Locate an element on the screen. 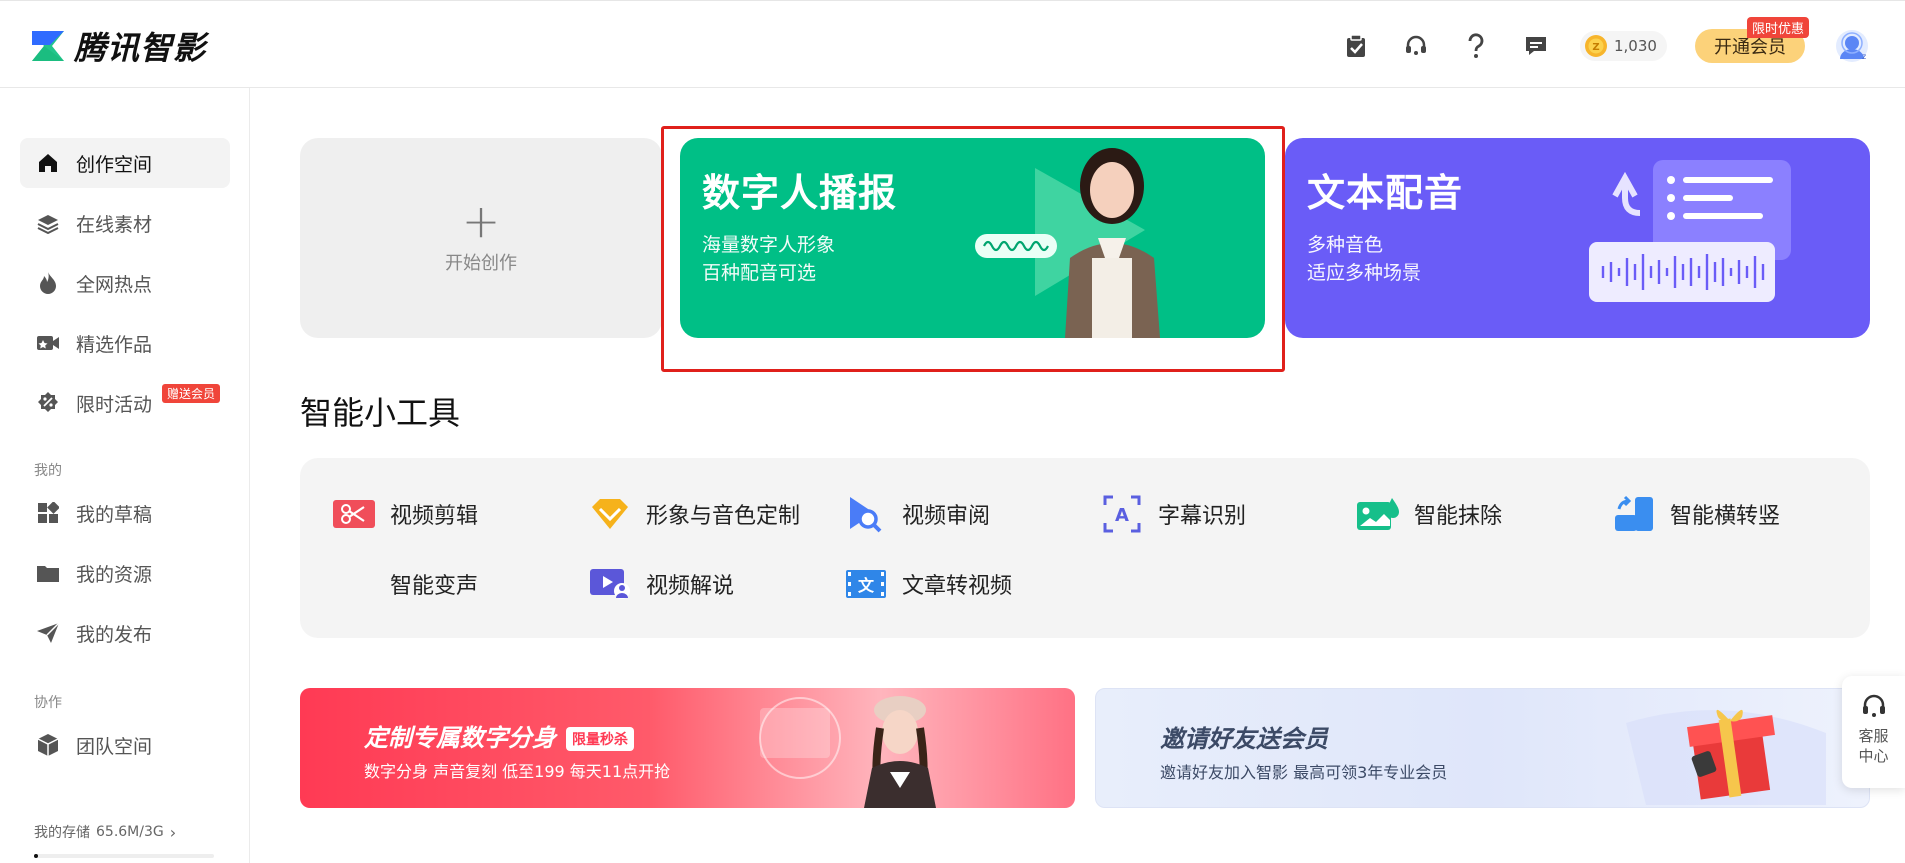 The height and width of the screenshot is (863, 1905). coin-icon: Z is located at coordinates (1596, 46).